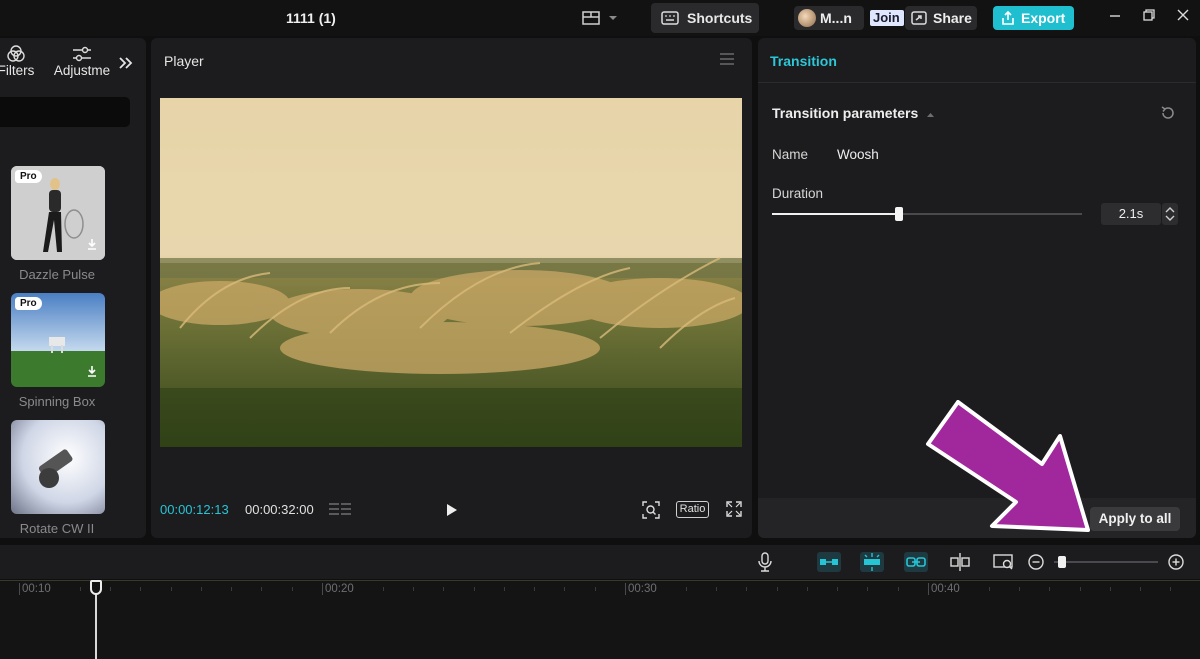  Describe the element at coordinates (194, 509) in the screenshot. I see `current-timecode: 00:00:12:13` at that location.